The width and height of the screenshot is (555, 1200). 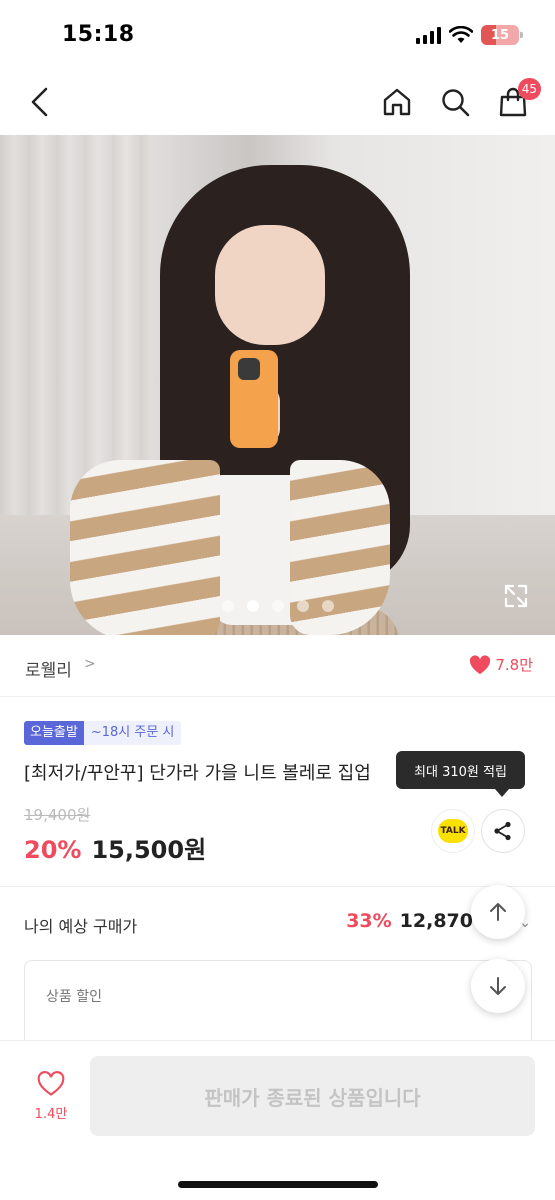 I want to click on kakao-talk-icon: TALK, so click(x=453, y=831).